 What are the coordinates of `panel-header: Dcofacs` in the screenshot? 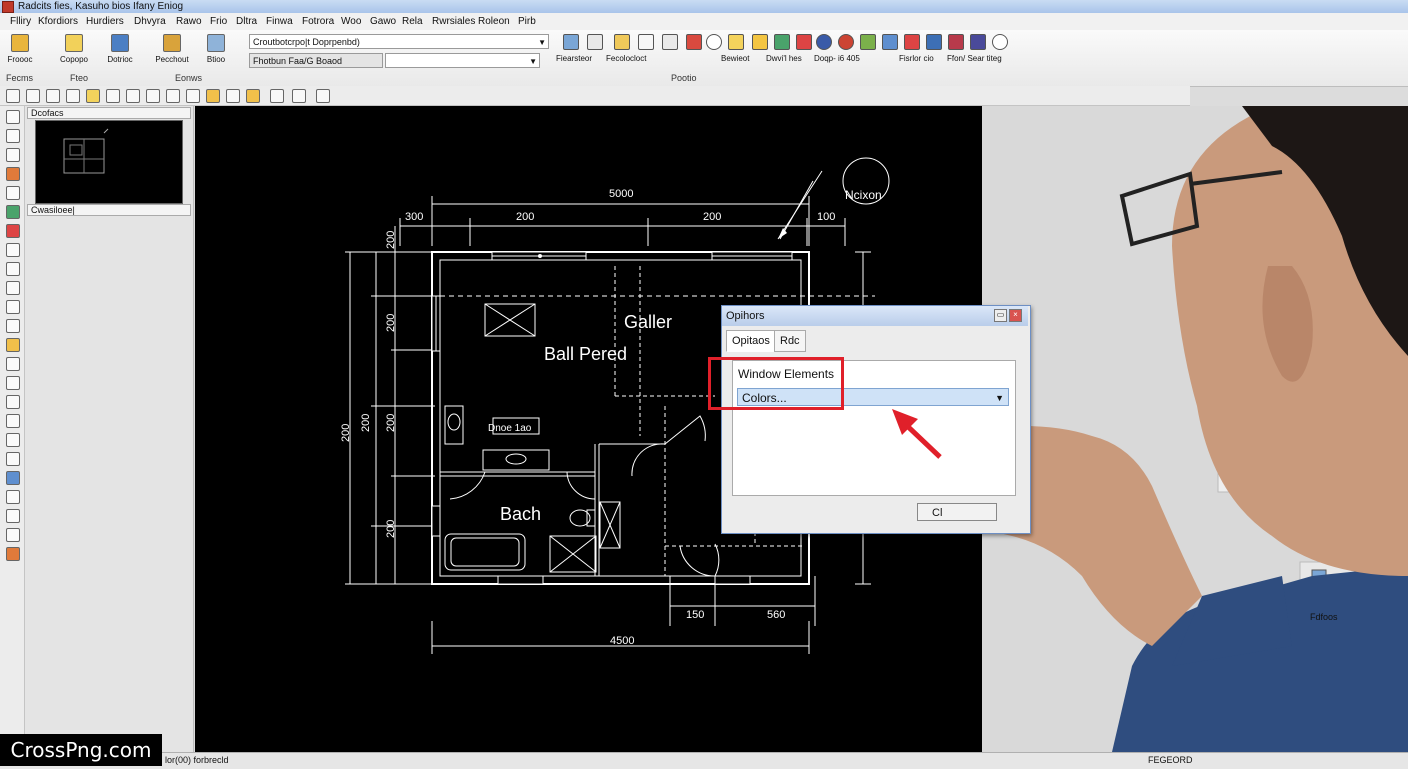 It's located at (109, 113).